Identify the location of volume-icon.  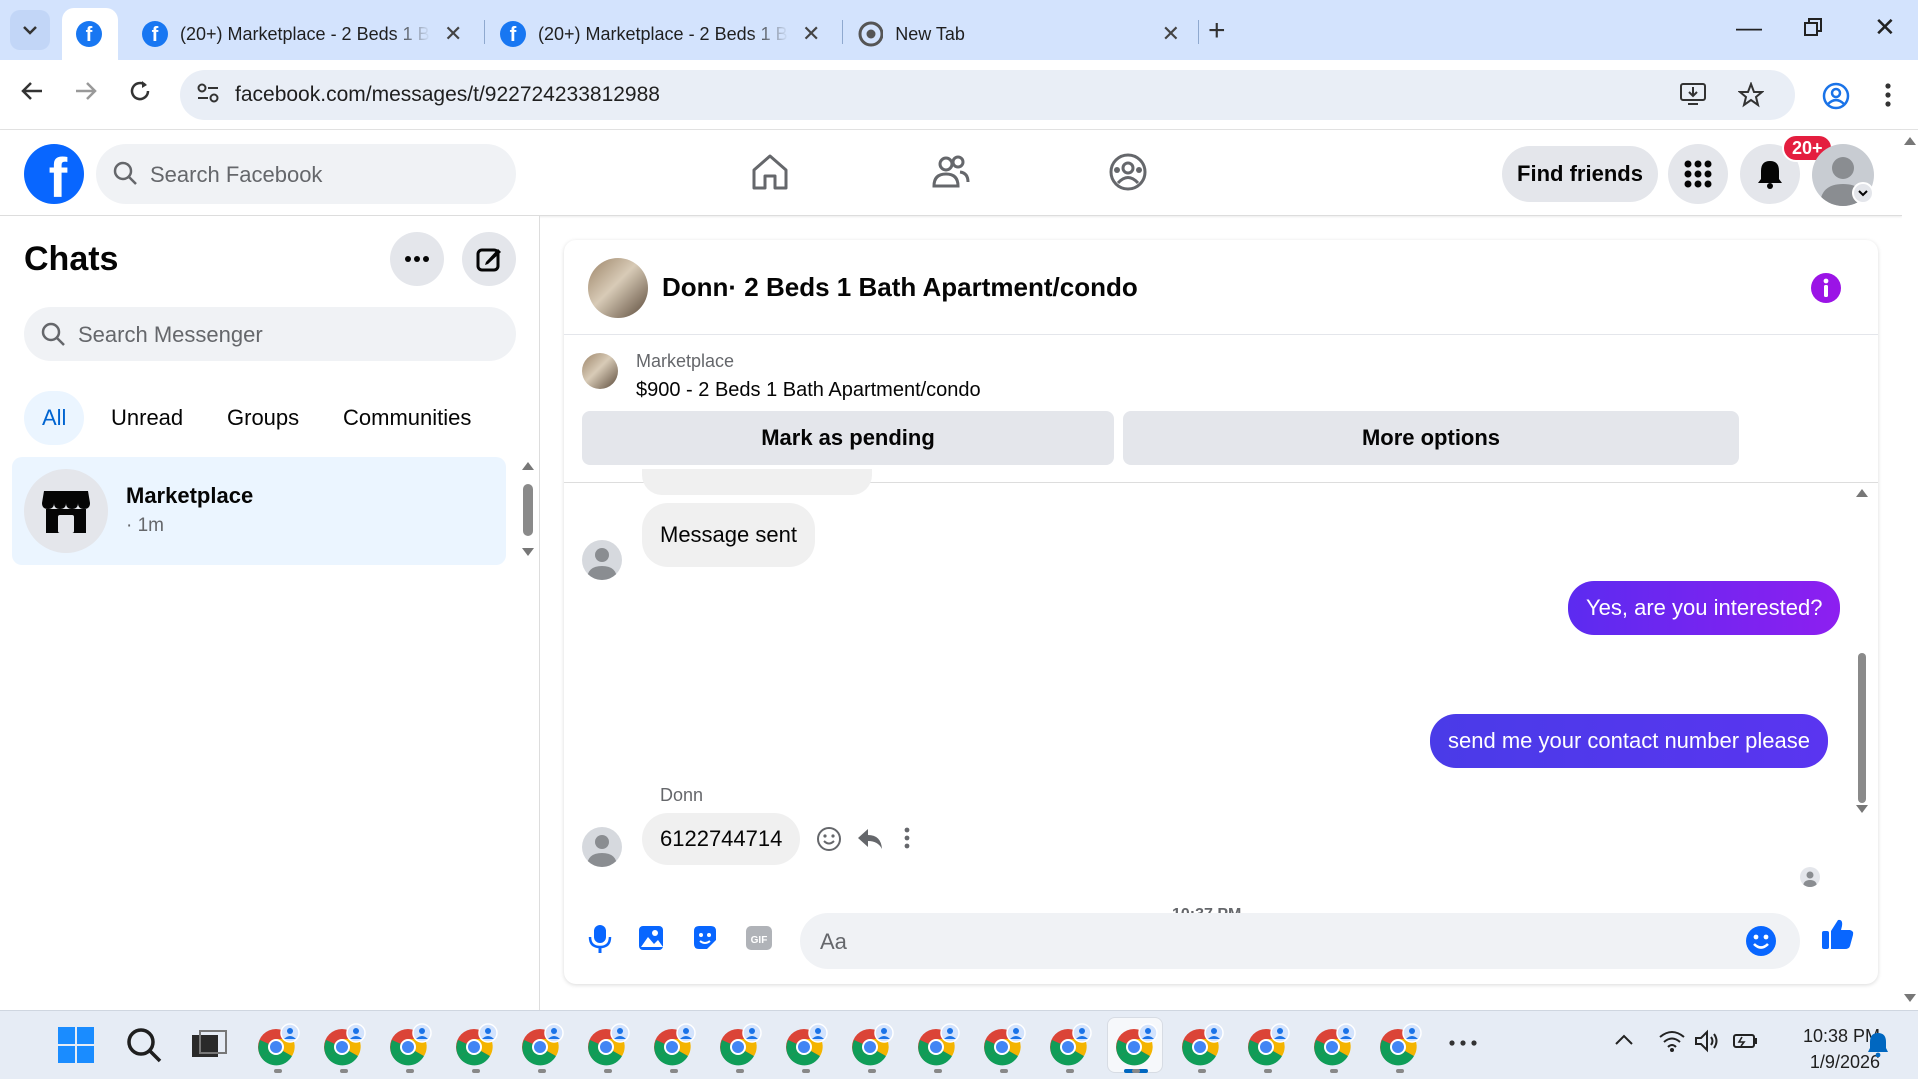
(1708, 1043).